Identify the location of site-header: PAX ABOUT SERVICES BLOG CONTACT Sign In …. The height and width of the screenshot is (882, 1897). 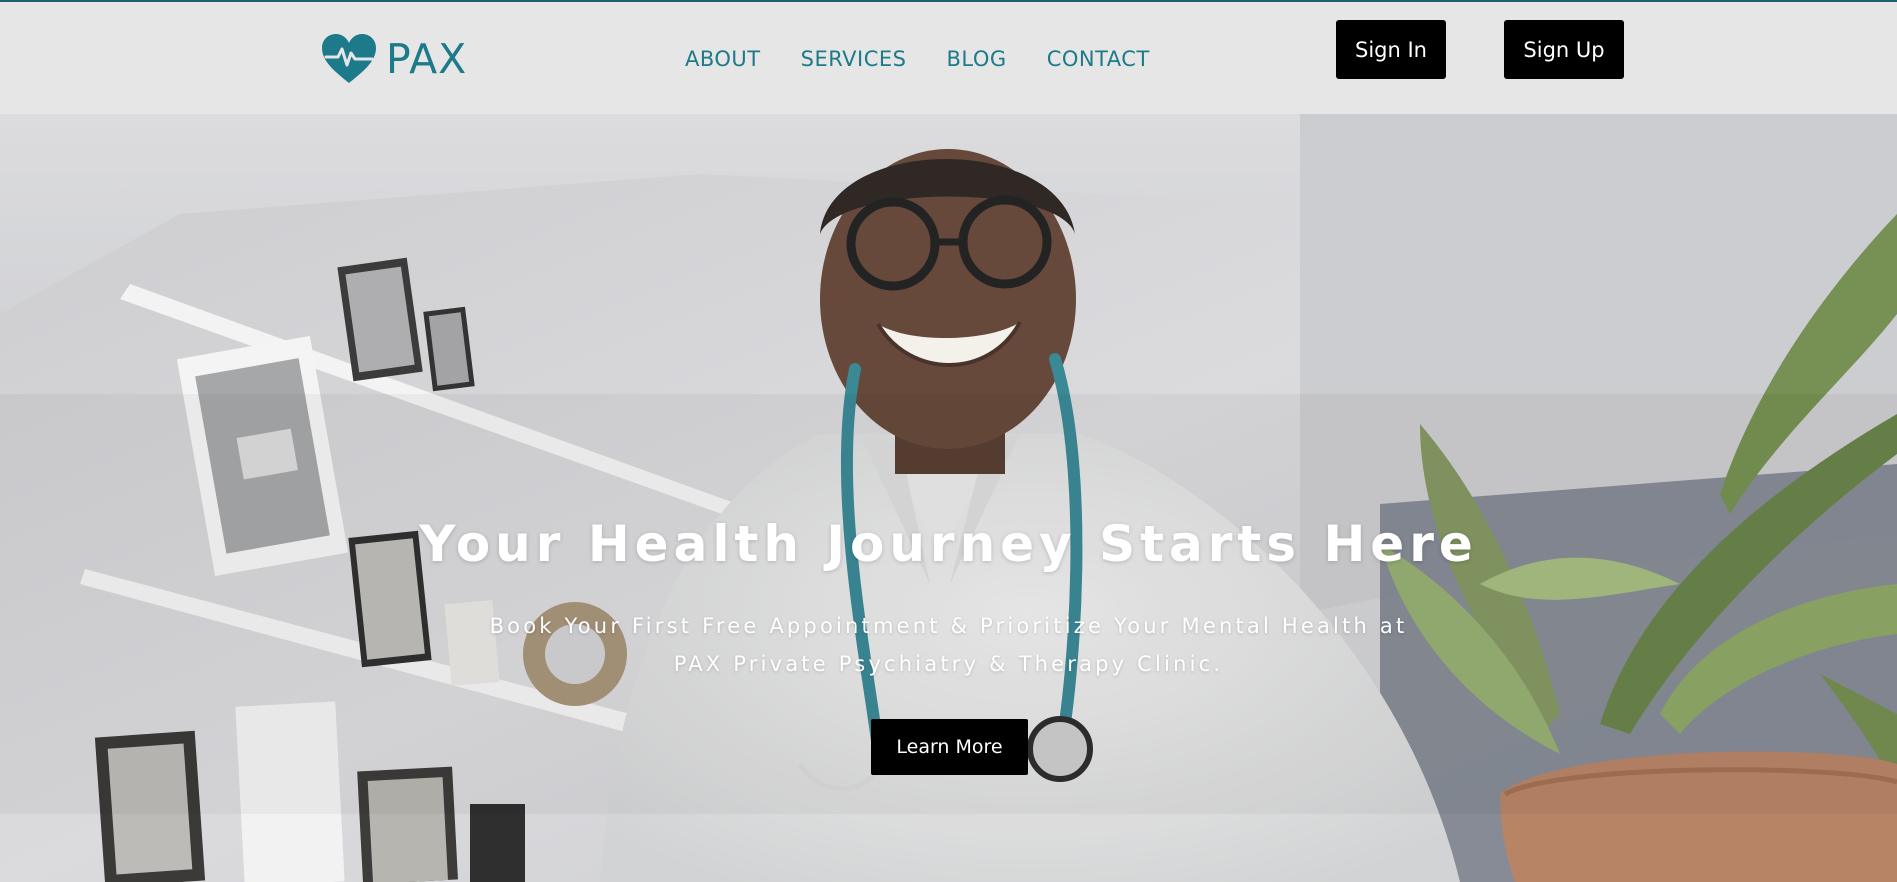
(948, 57).